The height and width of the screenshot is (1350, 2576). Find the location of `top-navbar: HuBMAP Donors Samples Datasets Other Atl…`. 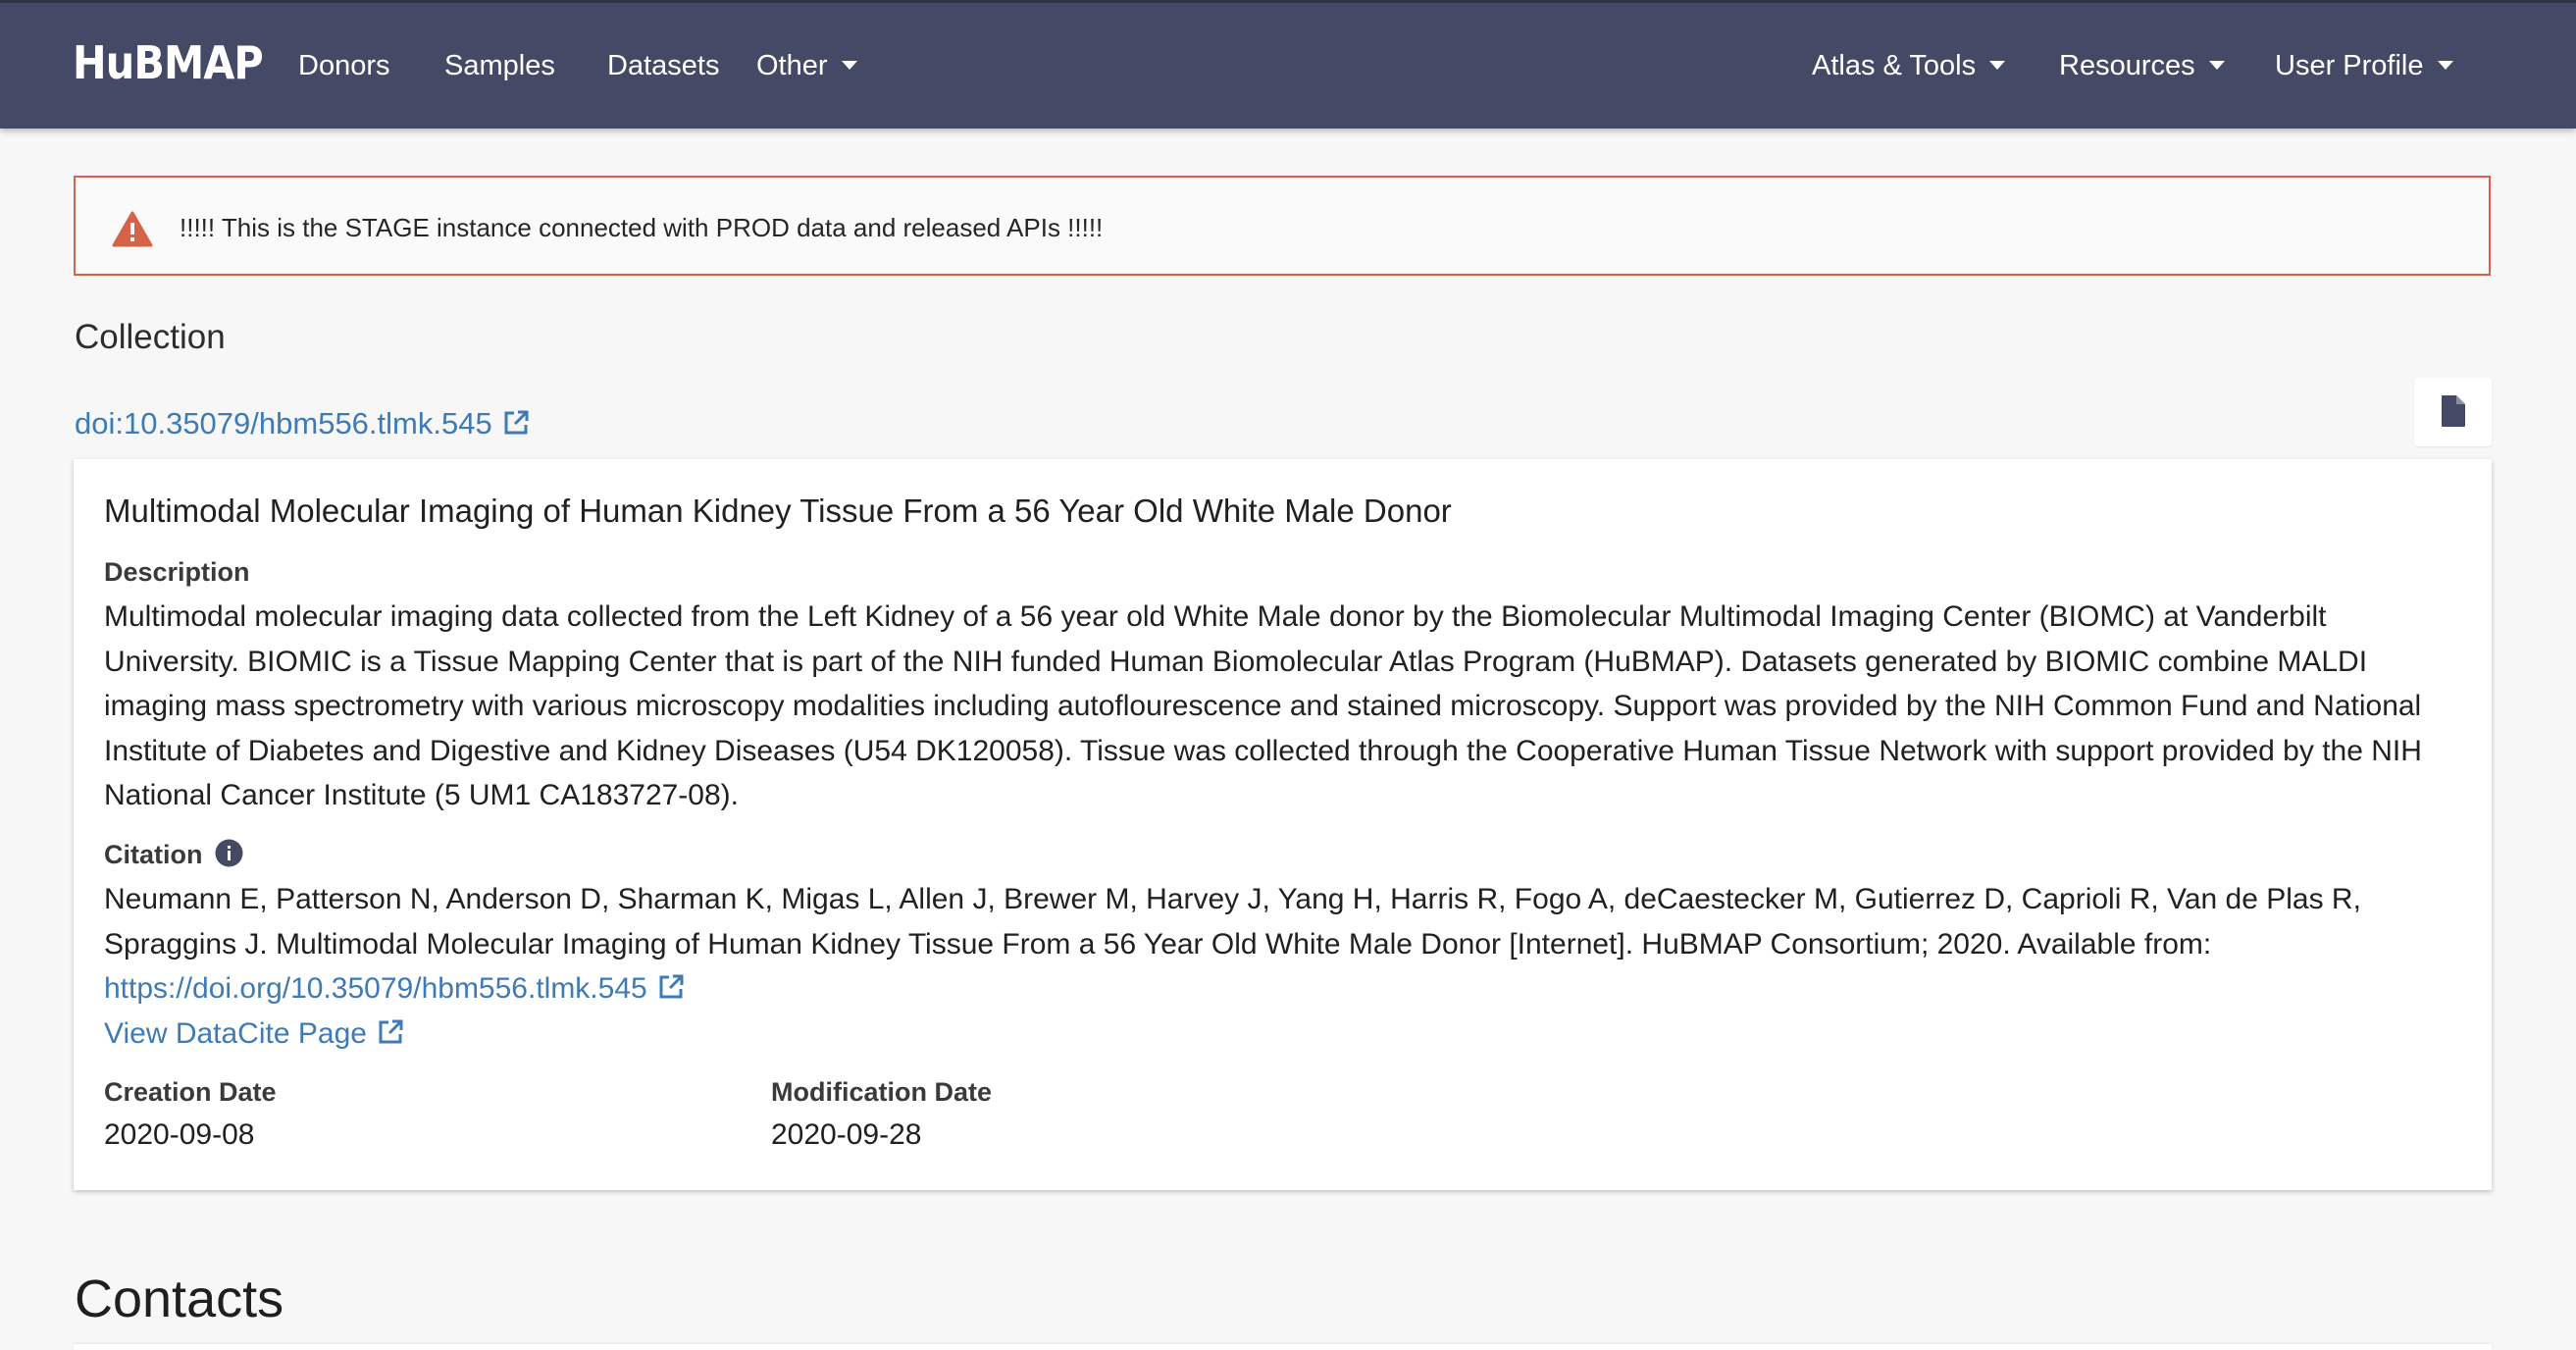

top-navbar: HuBMAP Donors Samples Datasets Other Atl… is located at coordinates (1288, 66).